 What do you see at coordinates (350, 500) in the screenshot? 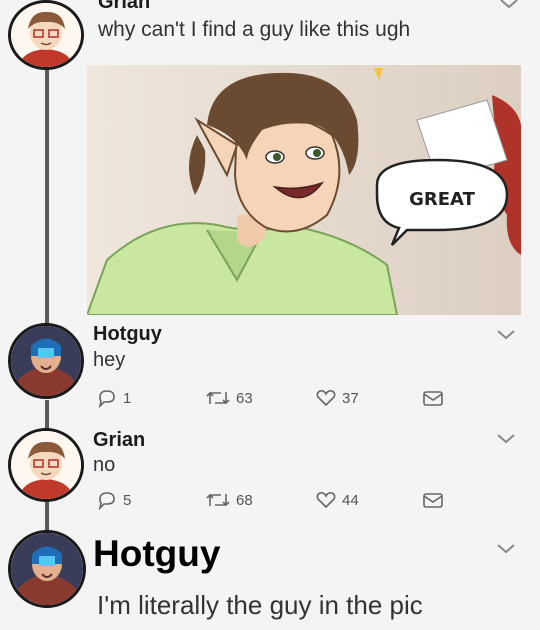
I see `like-count: 44` at bounding box center [350, 500].